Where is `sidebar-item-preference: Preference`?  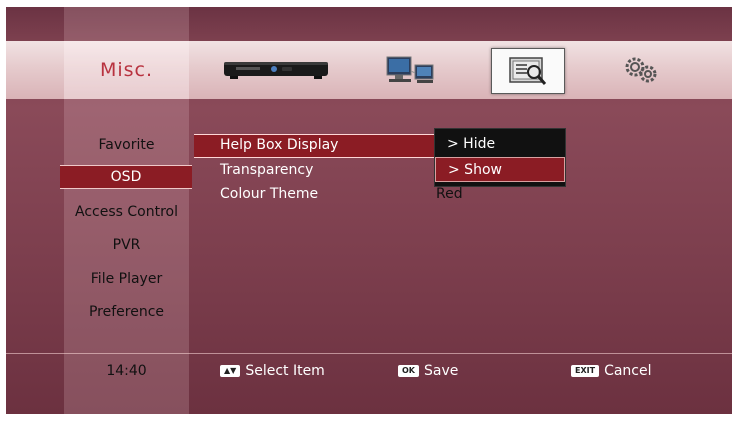
sidebar-item-preference: Preference is located at coordinates (126, 312).